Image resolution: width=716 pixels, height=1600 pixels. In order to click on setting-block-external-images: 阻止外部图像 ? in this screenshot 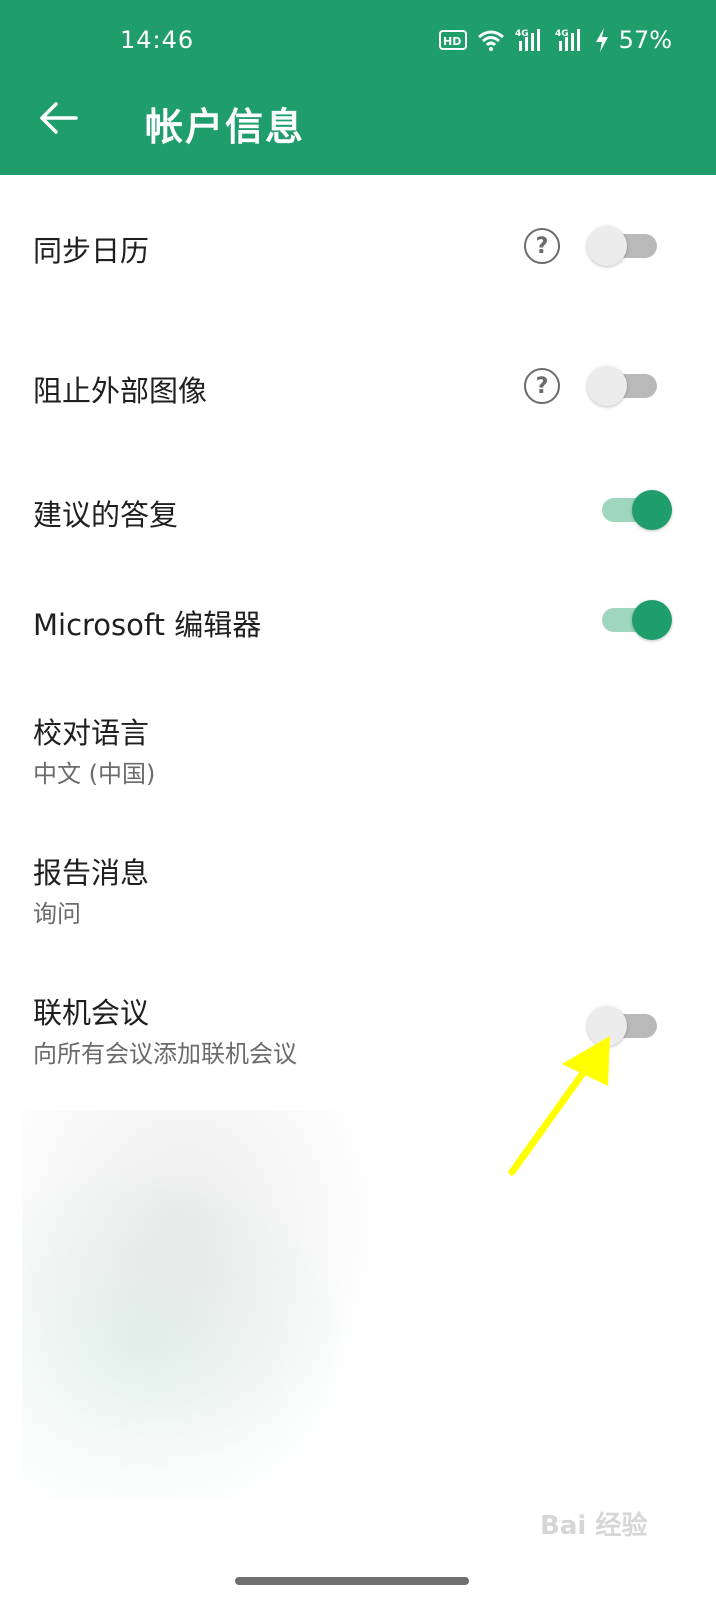, I will do `click(358, 390)`.